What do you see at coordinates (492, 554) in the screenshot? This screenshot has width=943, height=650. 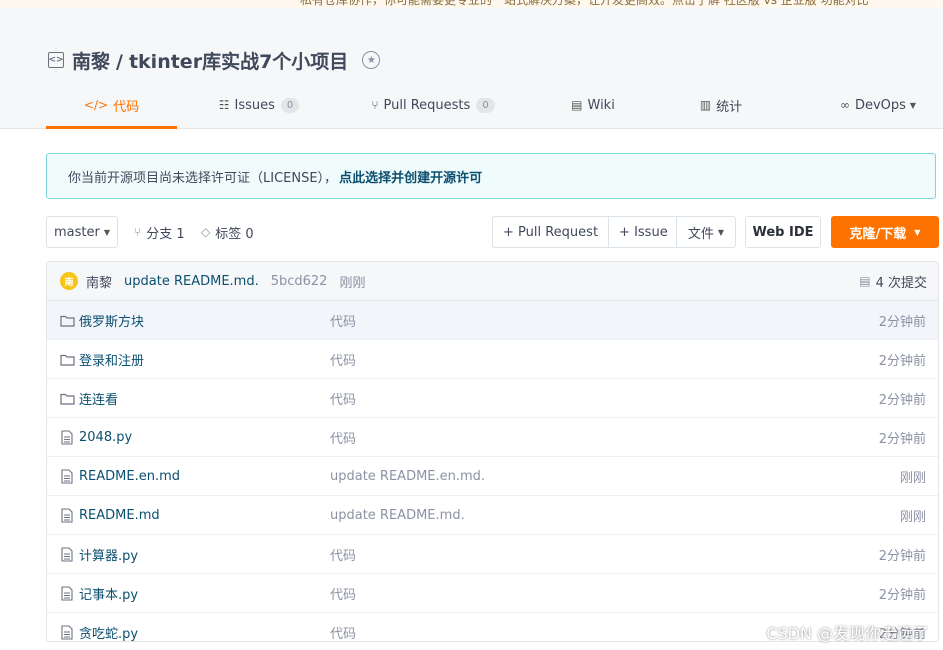 I see `file-row: 计算器.py 代码 2分钟前` at bounding box center [492, 554].